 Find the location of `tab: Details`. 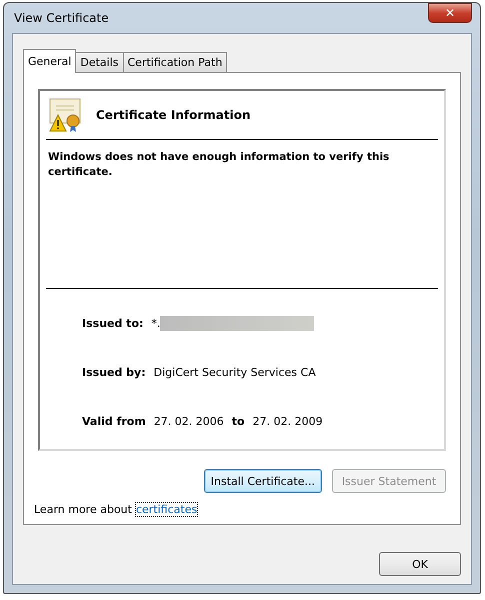

tab: Details is located at coordinates (99, 62).